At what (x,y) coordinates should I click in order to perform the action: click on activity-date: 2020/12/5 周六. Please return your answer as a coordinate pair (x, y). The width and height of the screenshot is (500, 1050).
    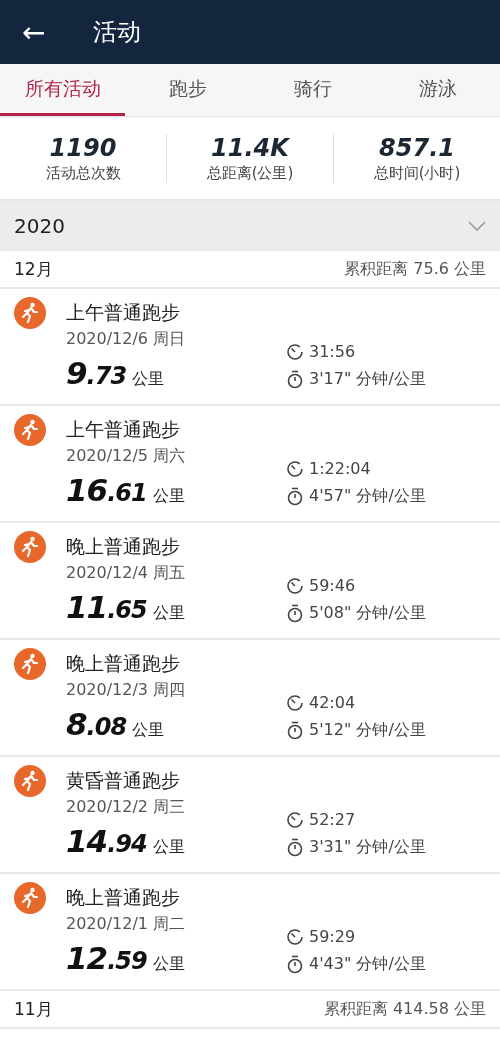
    Looking at the image, I should click on (126, 456).